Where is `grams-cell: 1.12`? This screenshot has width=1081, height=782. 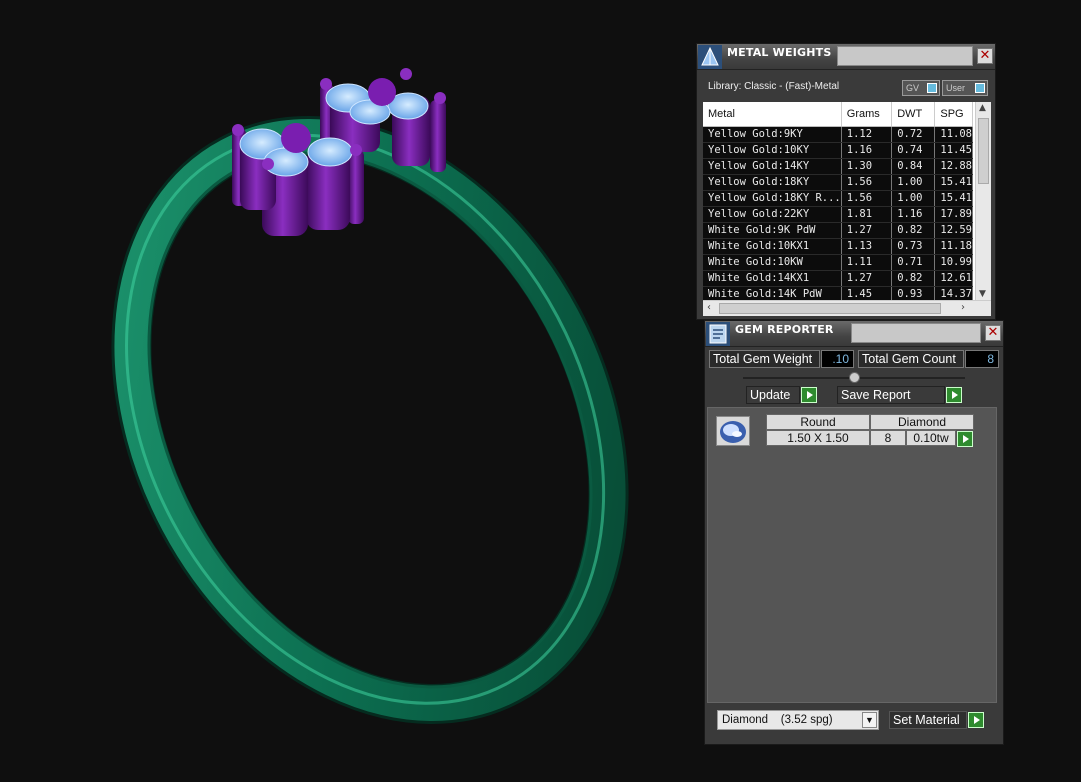 grams-cell: 1.12 is located at coordinates (867, 134).